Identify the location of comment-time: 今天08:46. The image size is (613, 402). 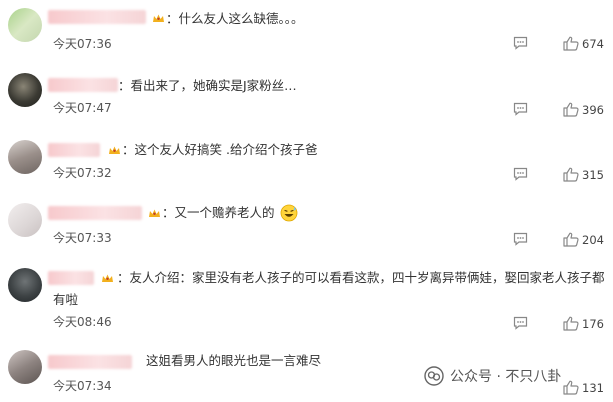
(82, 322).